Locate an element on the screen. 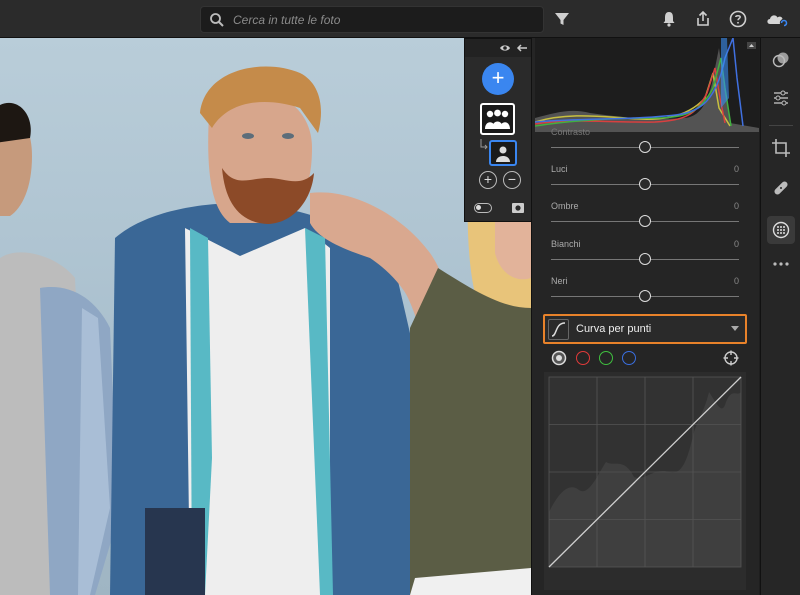 The image size is (800, 595). histogram is located at coordinates (646, 84).